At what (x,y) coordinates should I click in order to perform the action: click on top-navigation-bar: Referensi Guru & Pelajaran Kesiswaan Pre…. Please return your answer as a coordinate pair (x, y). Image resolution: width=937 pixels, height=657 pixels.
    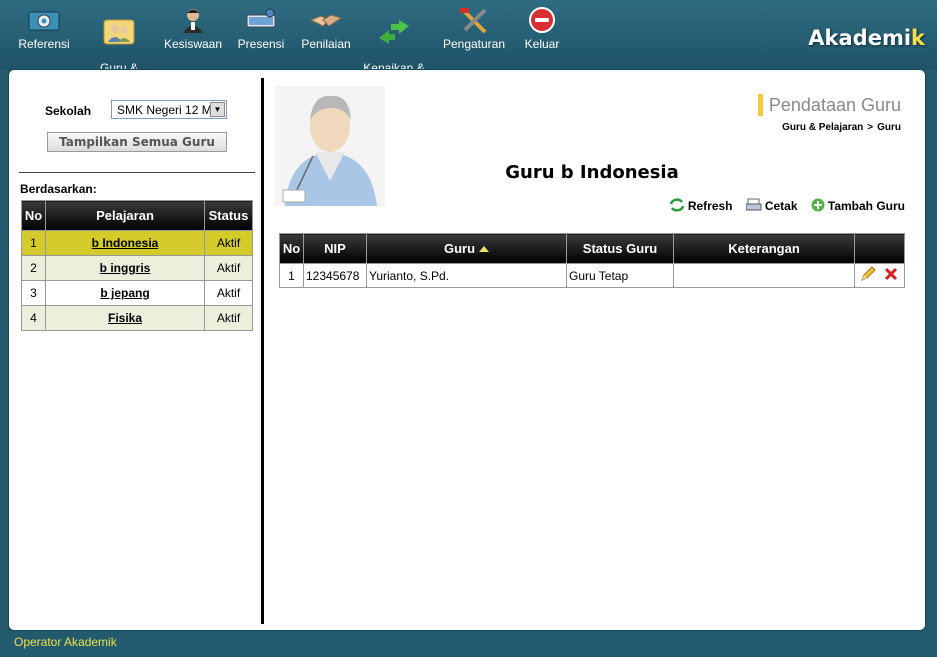
    Looking at the image, I should click on (468, 43).